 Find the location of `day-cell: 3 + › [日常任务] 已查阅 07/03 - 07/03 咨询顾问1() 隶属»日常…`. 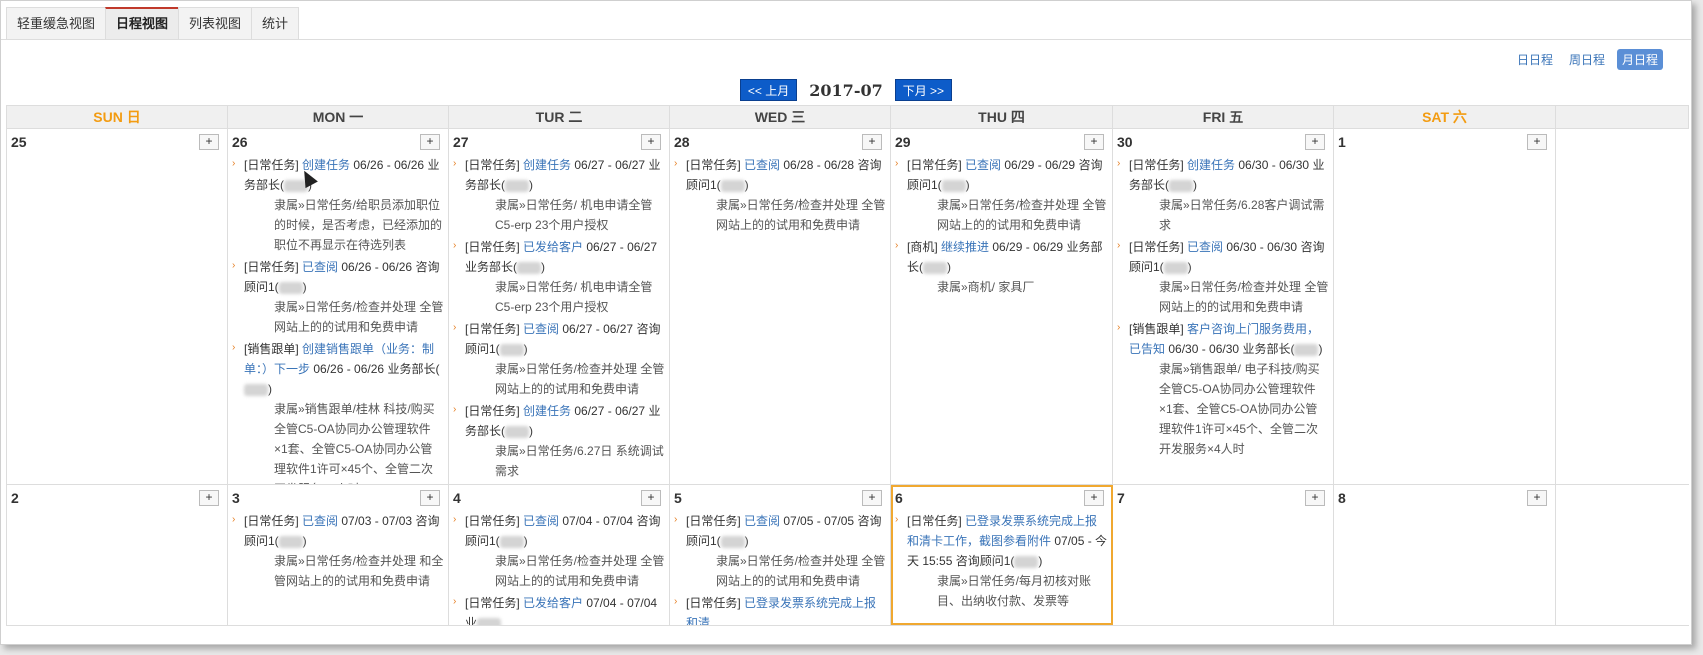

day-cell: 3 + › [日常任务] 已查阅 07/03 - 07/03 咨询顾问1() 隶属»日常… is located at coordinates (338, 555).